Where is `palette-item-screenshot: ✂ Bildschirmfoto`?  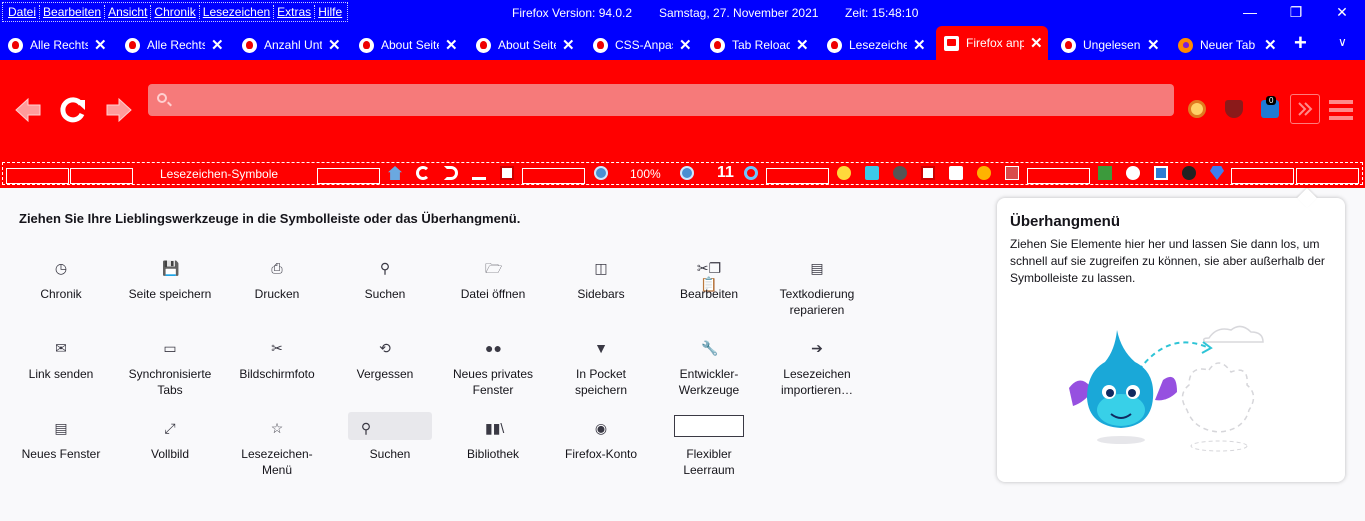
palette-item-screenshot: ✂ Bildschirmfoto is located at coordinates (277, 361).